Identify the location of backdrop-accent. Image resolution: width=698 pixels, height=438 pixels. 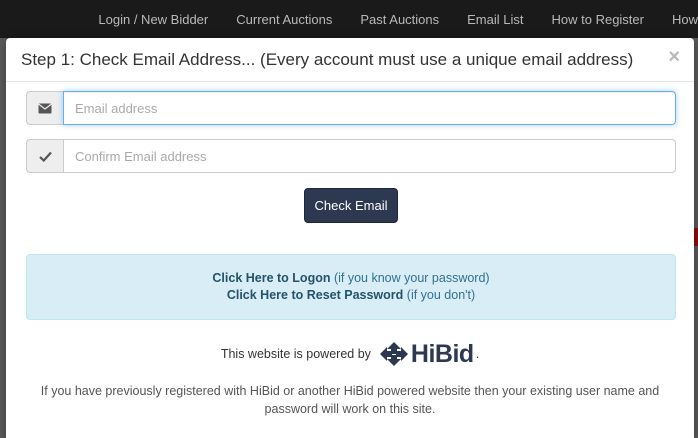
(696, 237).